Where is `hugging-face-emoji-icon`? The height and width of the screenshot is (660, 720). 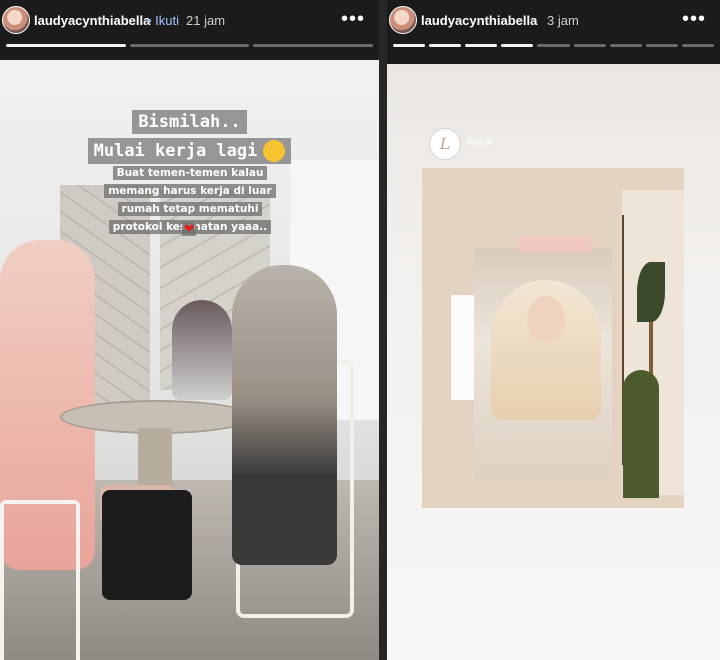
hugging-face-emoji-icon is located at coordinates (274, 151).